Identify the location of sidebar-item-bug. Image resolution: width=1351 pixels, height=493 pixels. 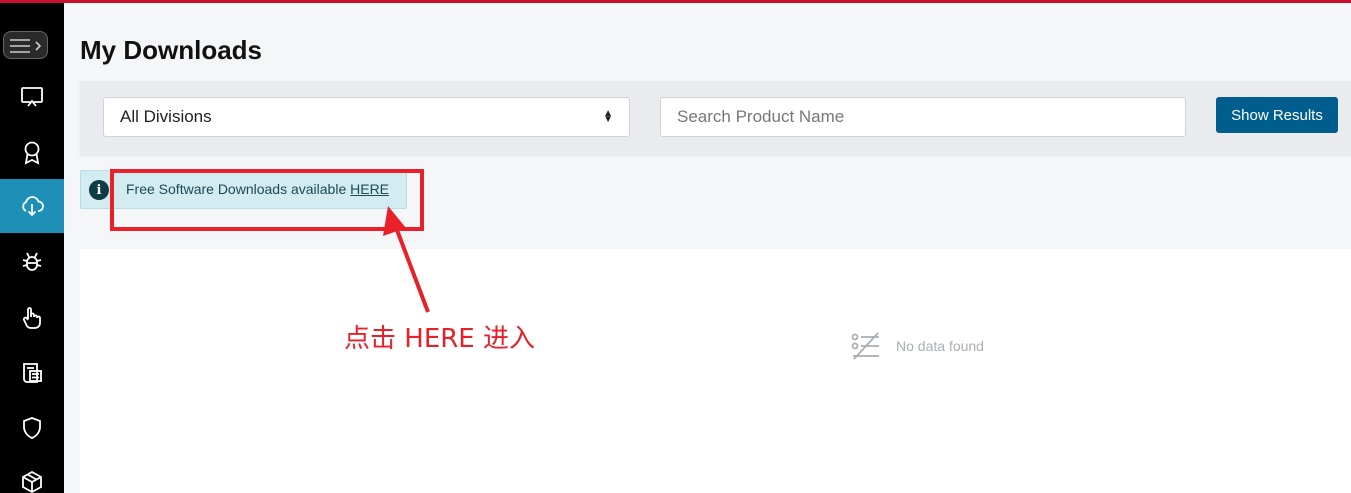
(32, 262).